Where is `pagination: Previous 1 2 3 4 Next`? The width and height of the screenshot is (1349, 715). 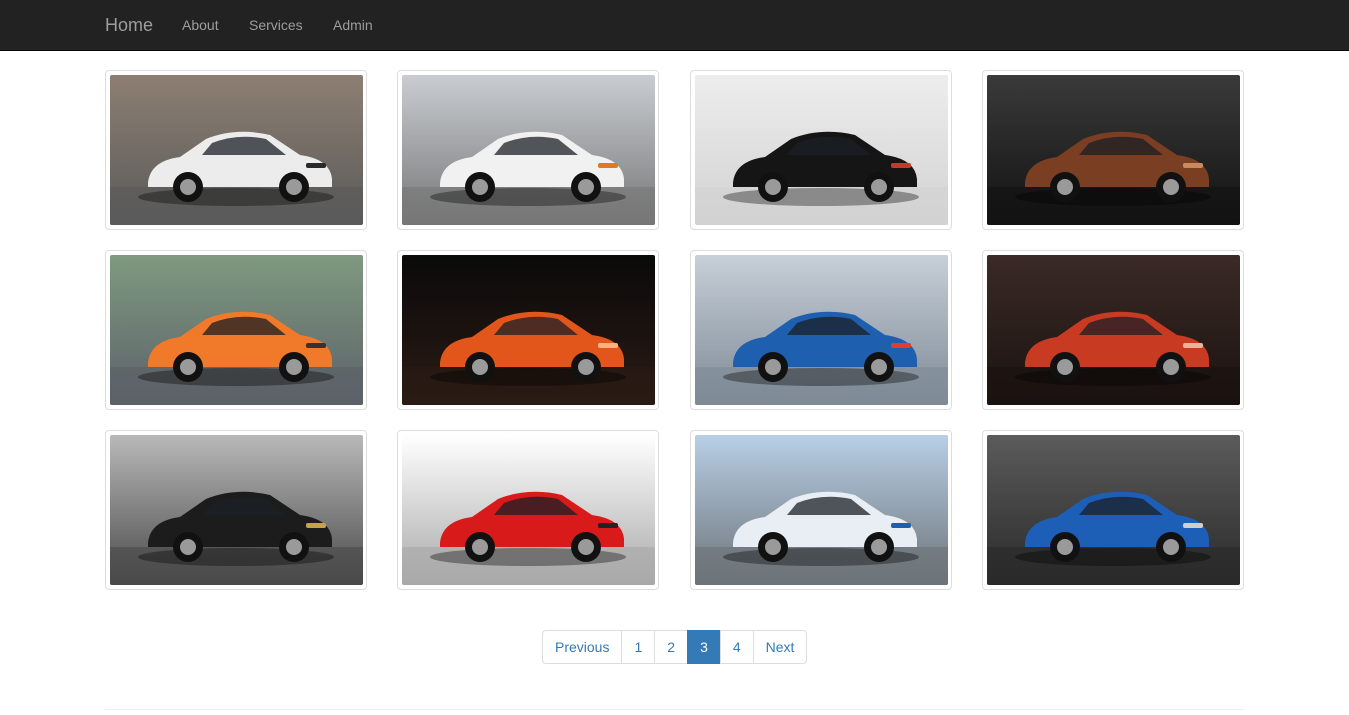 pagination: Previous 1 2 3 4 Next is located at coordinates (675, 647).